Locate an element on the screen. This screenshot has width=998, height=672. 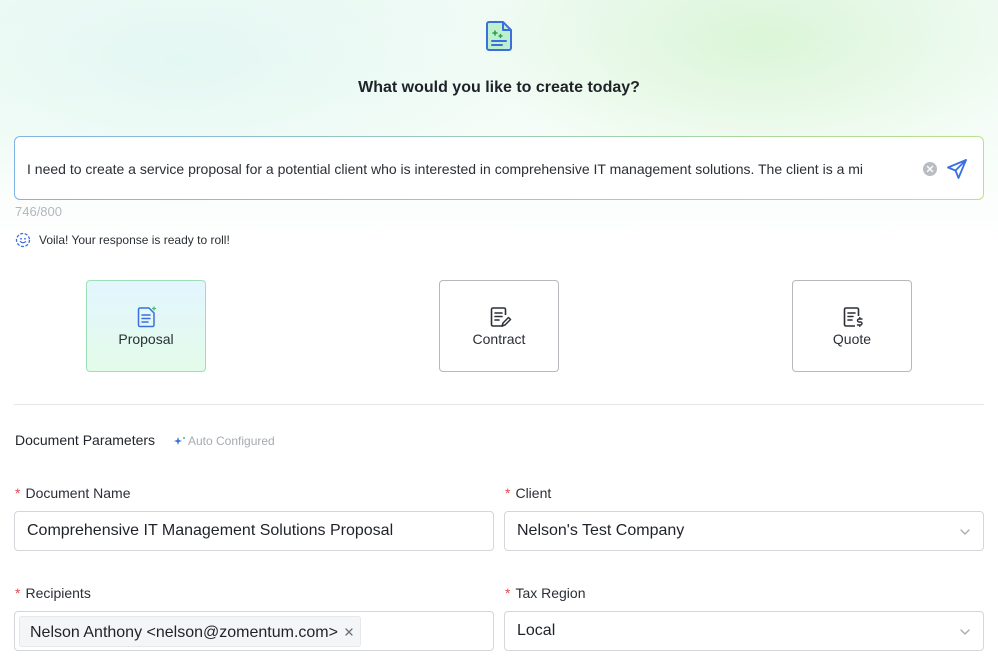
clear-icon is located at coordinates (930, 169).